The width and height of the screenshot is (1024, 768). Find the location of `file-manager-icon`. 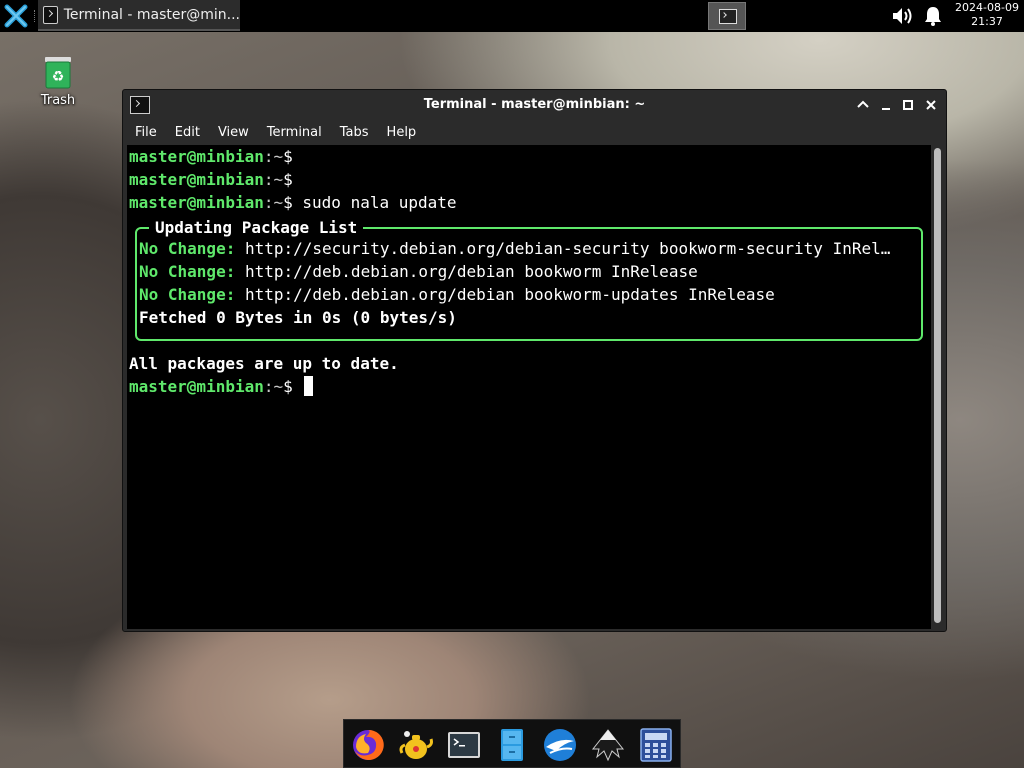

file-manager-icon is located at coordinates (512, 745).